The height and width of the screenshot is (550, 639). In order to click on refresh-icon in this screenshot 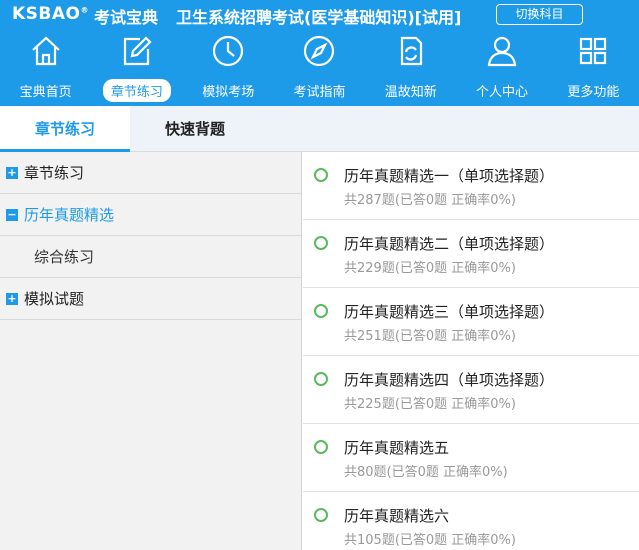, I will do `click(411, 51)`.